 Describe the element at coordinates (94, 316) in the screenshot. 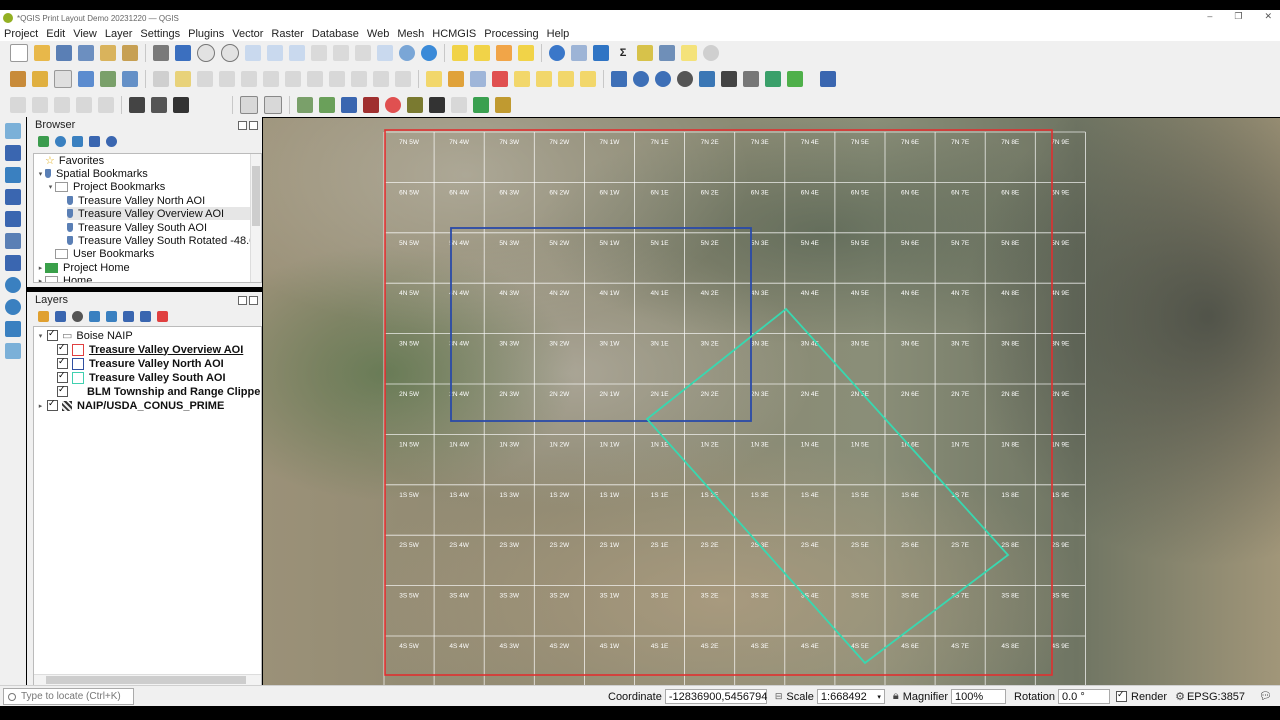

I see `filter-legend-icon` at that location.